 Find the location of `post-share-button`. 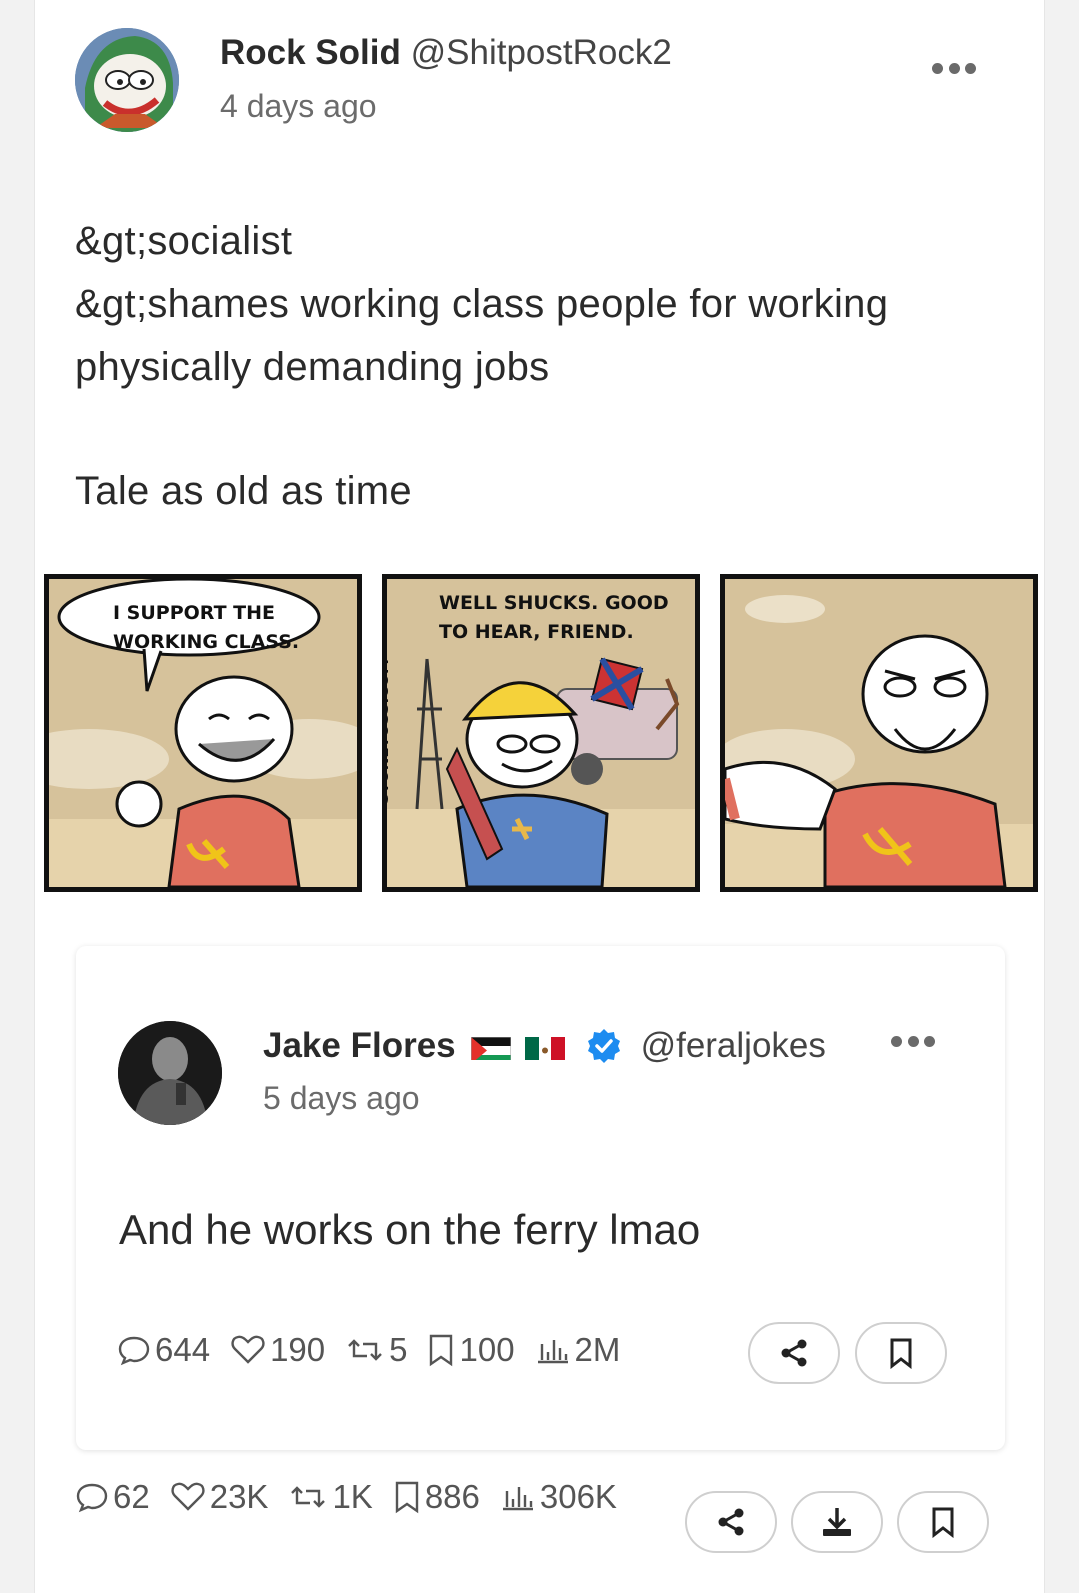

post-share-button is located at coordinates (731, 1522).